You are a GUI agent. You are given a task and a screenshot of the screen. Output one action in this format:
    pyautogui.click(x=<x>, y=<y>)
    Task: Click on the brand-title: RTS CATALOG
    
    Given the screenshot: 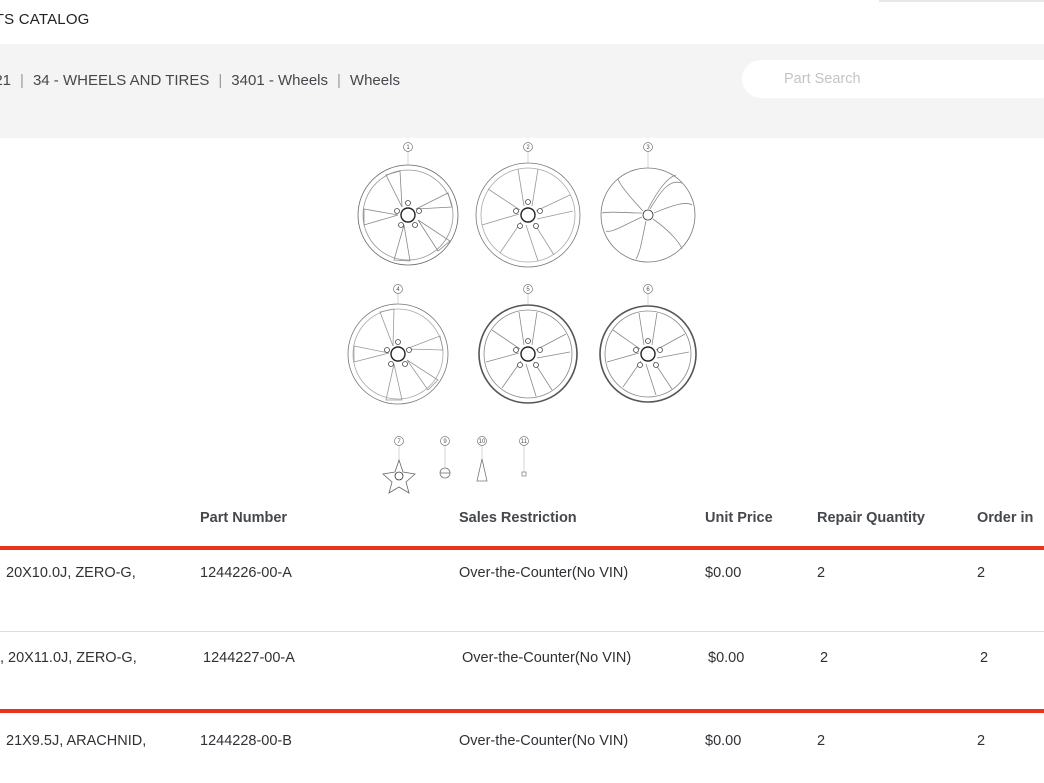 What is the action you would take?
    pyautogui.click(x=45, y=19)
    